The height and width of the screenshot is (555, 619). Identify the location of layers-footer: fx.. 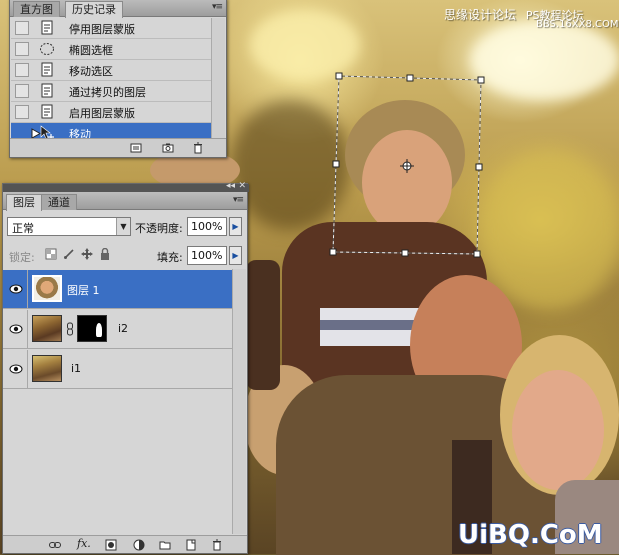
(125, 544).